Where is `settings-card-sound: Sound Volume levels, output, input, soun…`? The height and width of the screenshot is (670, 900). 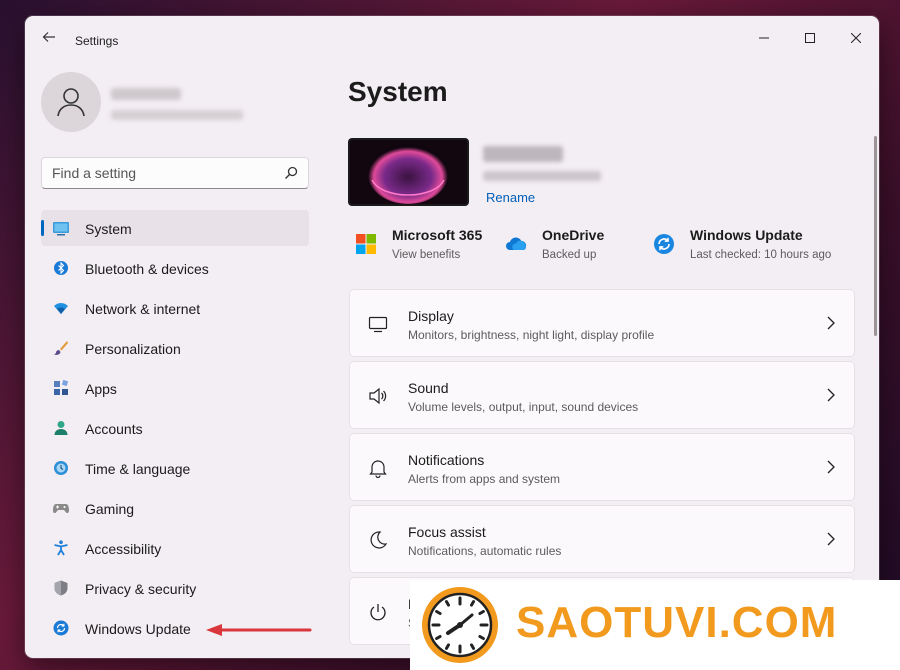 settings-card-sound: Sound Volume levels, output, input, soun… is located at coordinates (602, 395).